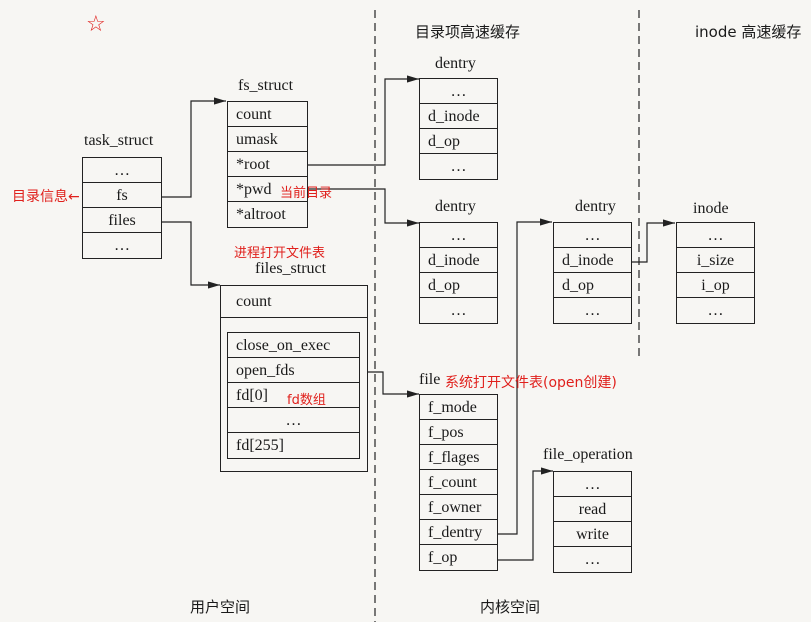 The image size is (811, 622). Describe the element at coordinates (96, 24) in the screenshot. I see `star-icon: ☆` at that location.